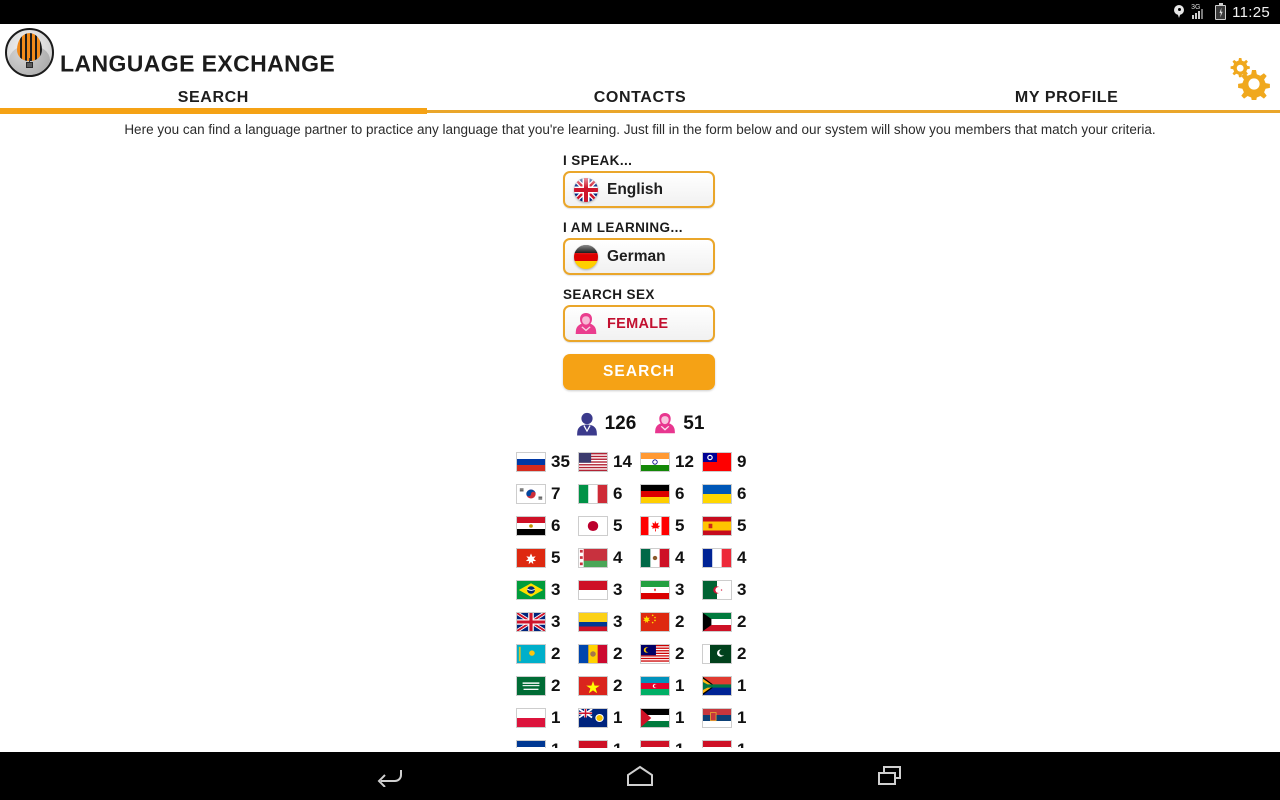 This screenshot has width=1280, height=800. Describe the element at coordinates (733, 462) in the screenshot. I see `country-count-cell: 9` at that location.